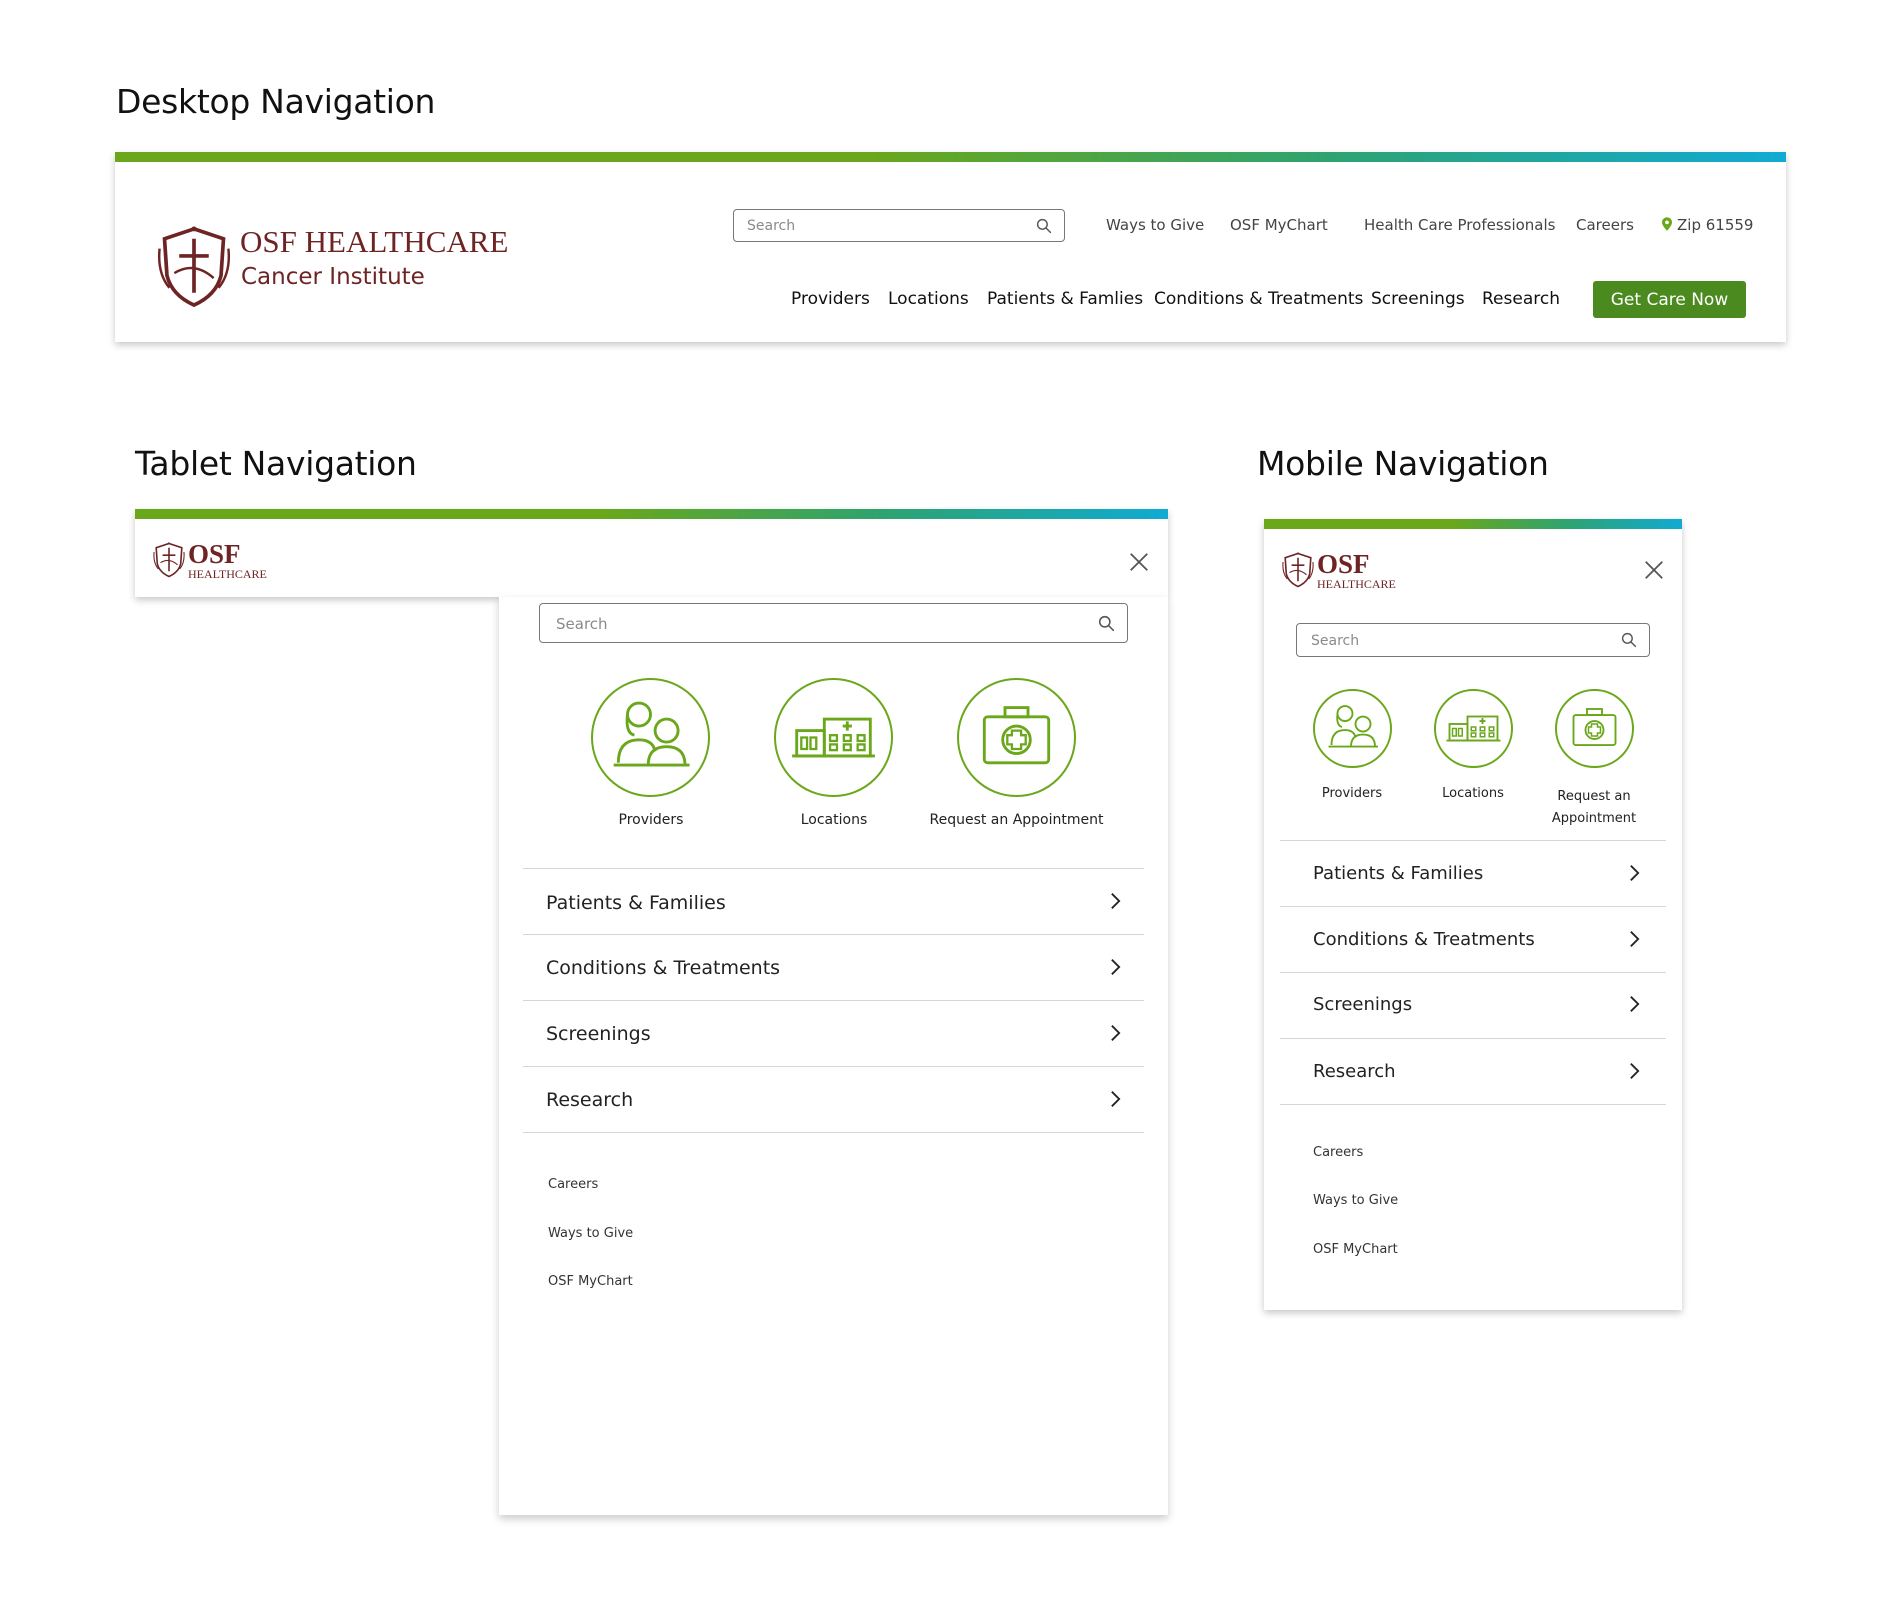 This screenshot has height=1600, width=1900. What do you see at coordinates (899, 225) in the screenshot?
I see `desktop-search-input: Search` at bounding box center [899, 225].